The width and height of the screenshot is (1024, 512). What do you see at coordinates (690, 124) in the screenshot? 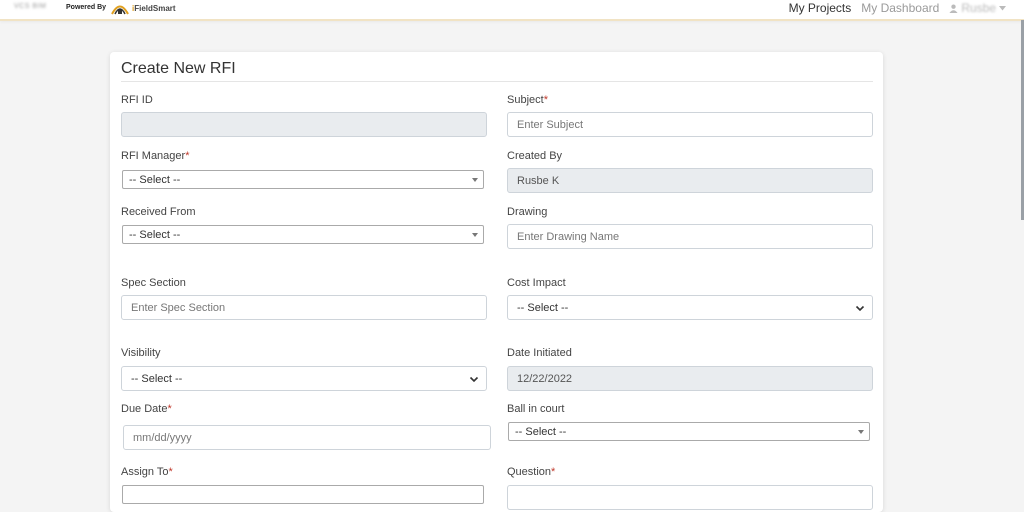
I see `subject-input: Enter Subject` at bounding box center [690, 124].